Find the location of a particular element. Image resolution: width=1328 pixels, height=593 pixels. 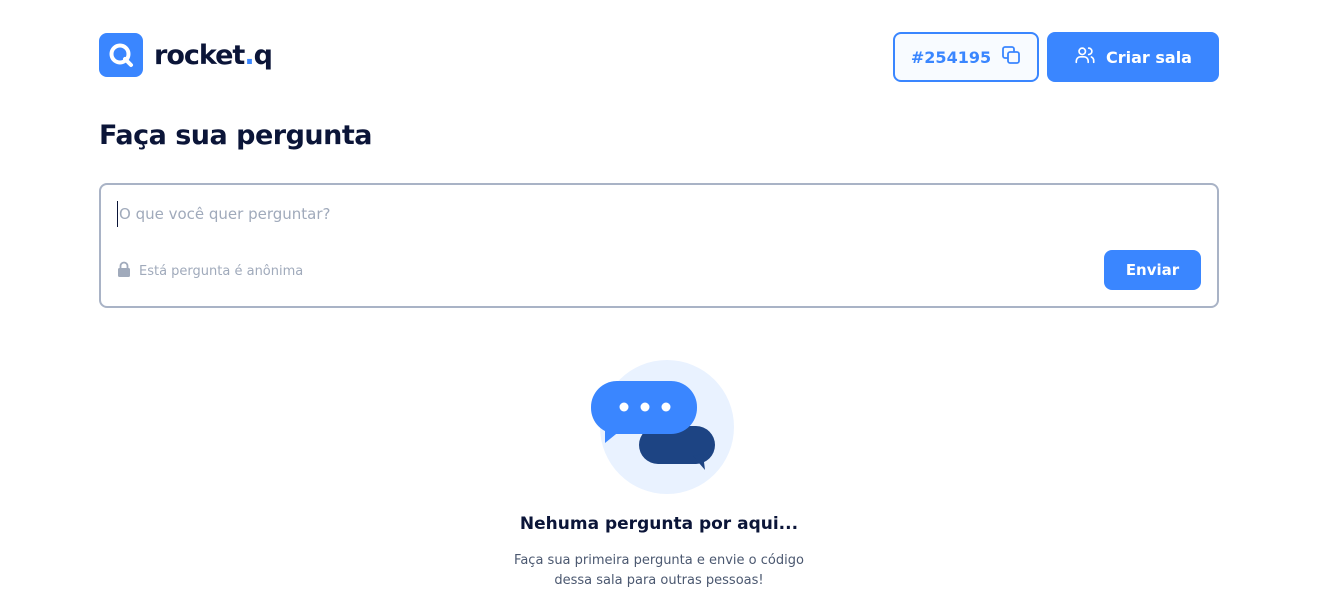

lock-icon is located at coordinates (124, 271).